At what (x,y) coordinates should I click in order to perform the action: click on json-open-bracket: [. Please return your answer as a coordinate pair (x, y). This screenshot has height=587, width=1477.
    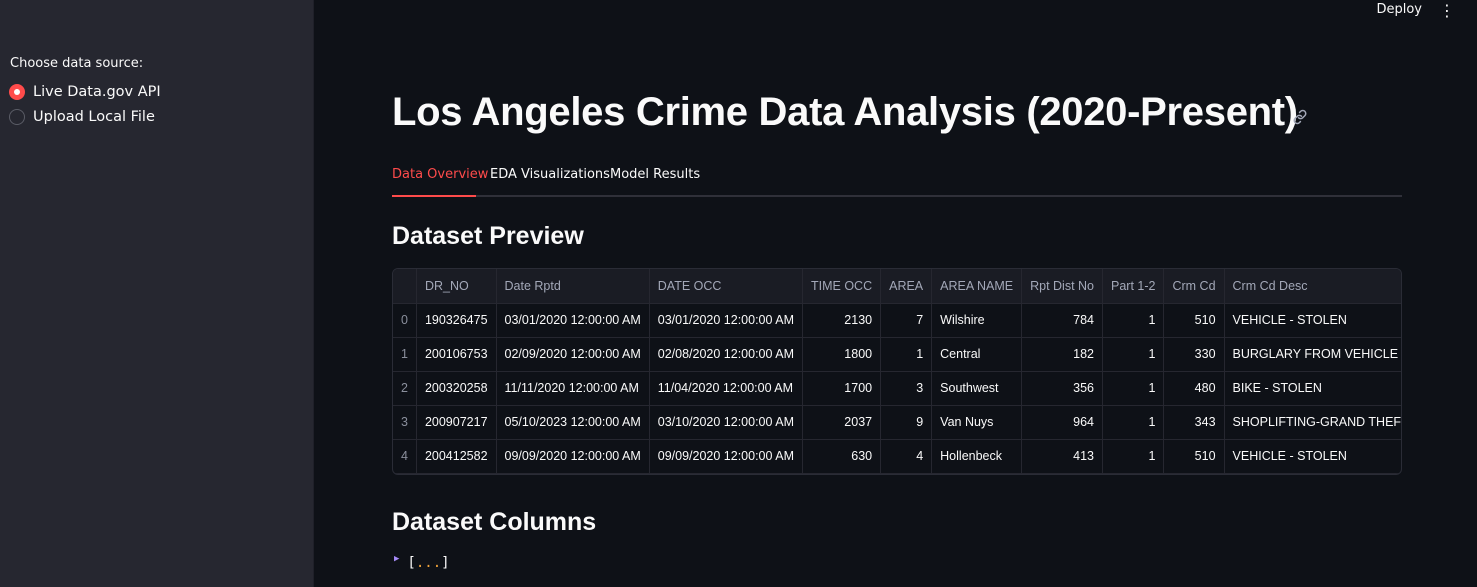
    Looking at the image, I should click on (411, 563).